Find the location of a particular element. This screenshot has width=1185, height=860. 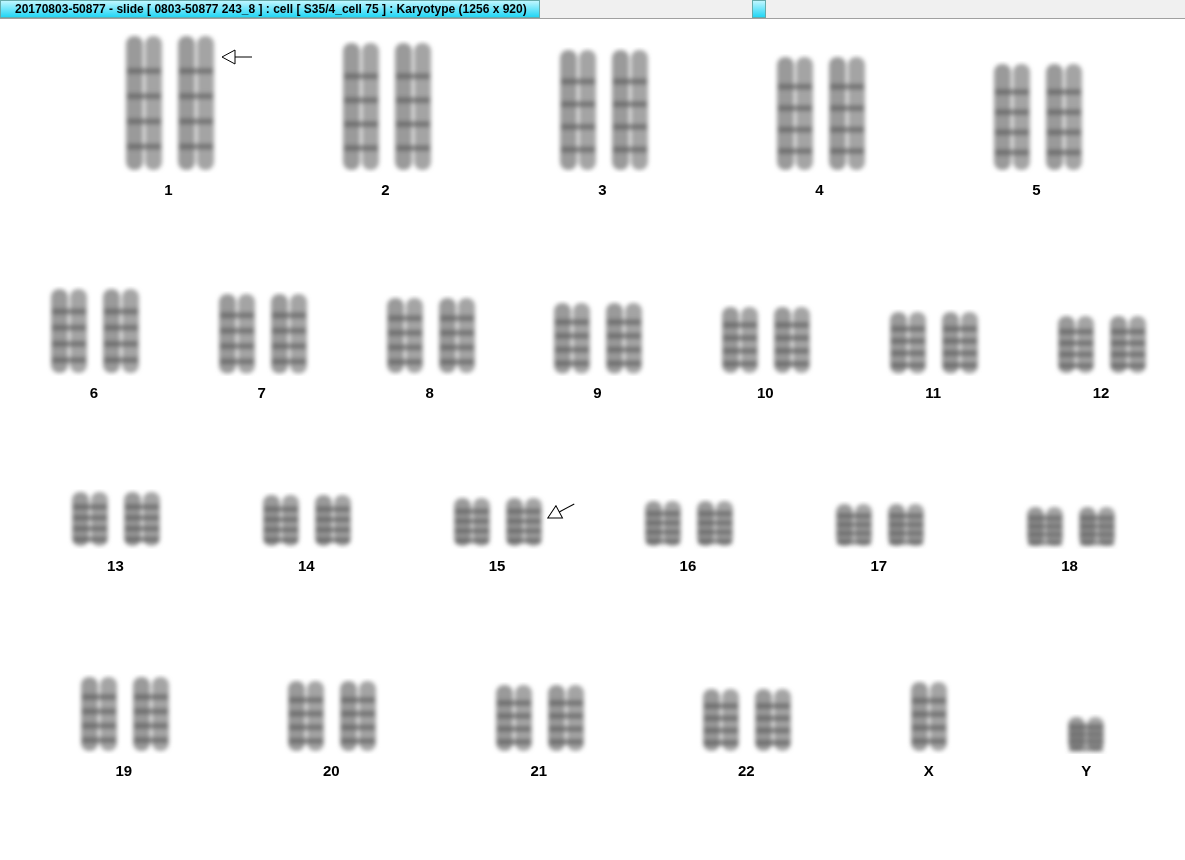

chromosome-label: 22 is located at coordinates (746, 770).